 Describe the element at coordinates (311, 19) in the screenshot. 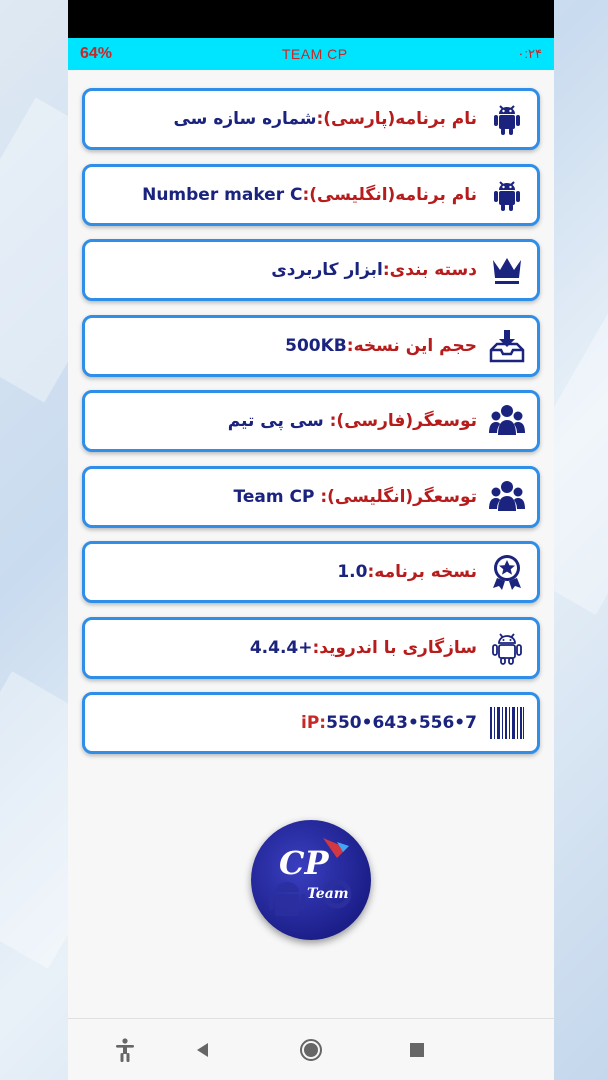

I see `camera-notch-bar` at that location.